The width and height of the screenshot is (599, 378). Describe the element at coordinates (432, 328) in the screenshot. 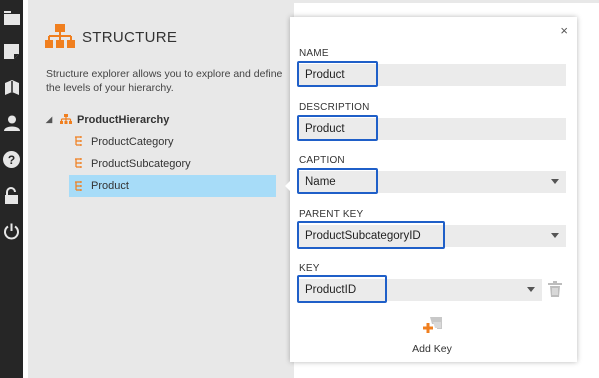

I see `add-key-icon` at that location.